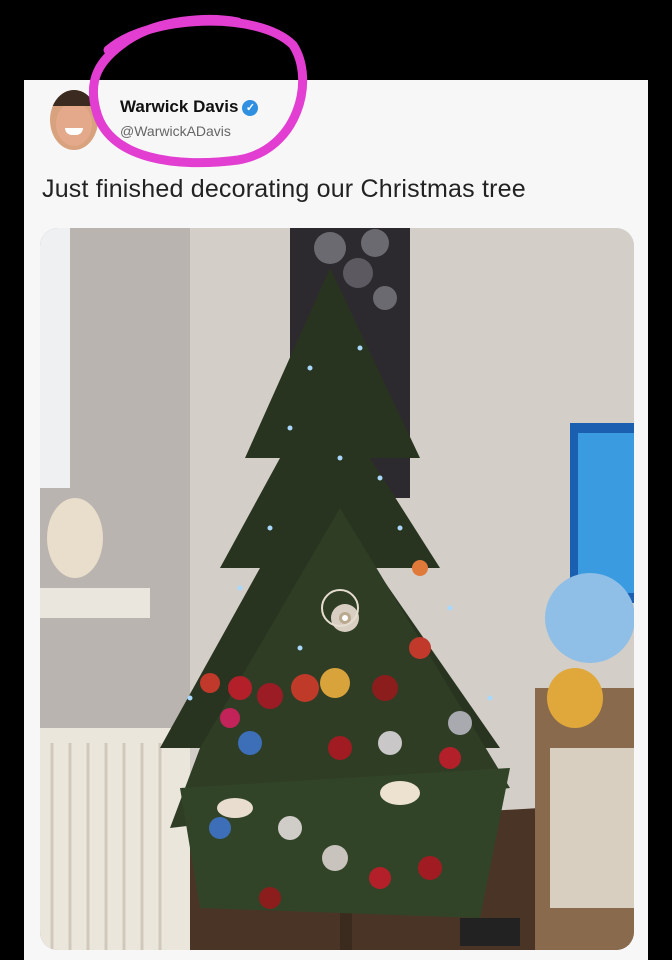 The image size is (672, 960). What do you see at coordinates (198, 91) in the screenshot?
I see `pink-circle-annotation` at bounding box center [198, 91].